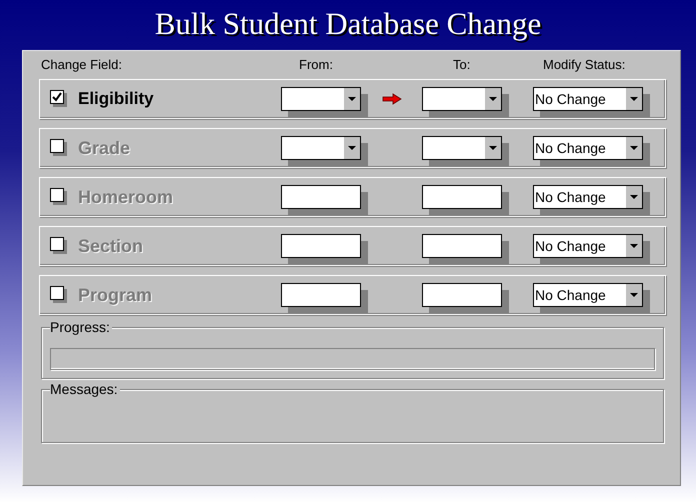 This screenshot has width=696, height=503. Describe the element at coordinates (110, 246) in the screenshot. I see `field-label: Section` at that location.